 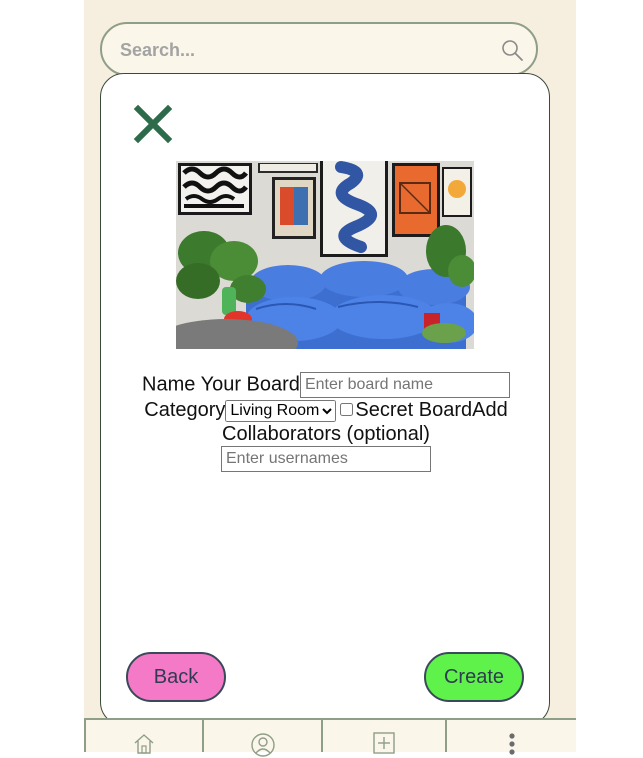 What do you see at coordinates (281, 410) in the screenshot?
I see `category-select: Living Room` at bounding box center [281, 410].